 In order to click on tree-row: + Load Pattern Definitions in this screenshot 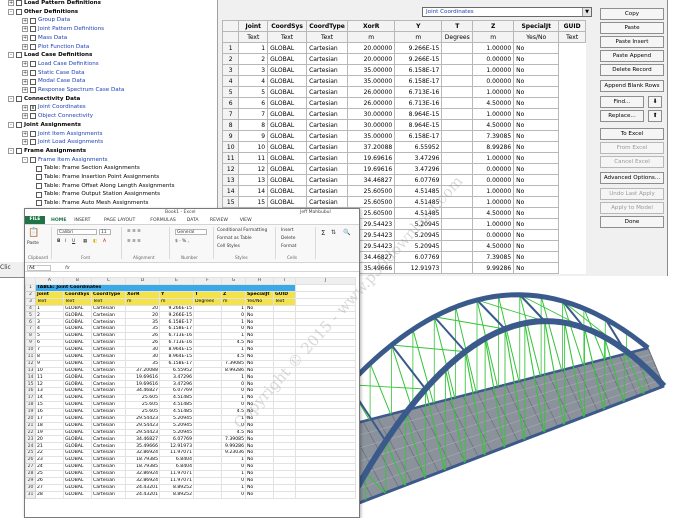, I will do `click(54, 4)`.